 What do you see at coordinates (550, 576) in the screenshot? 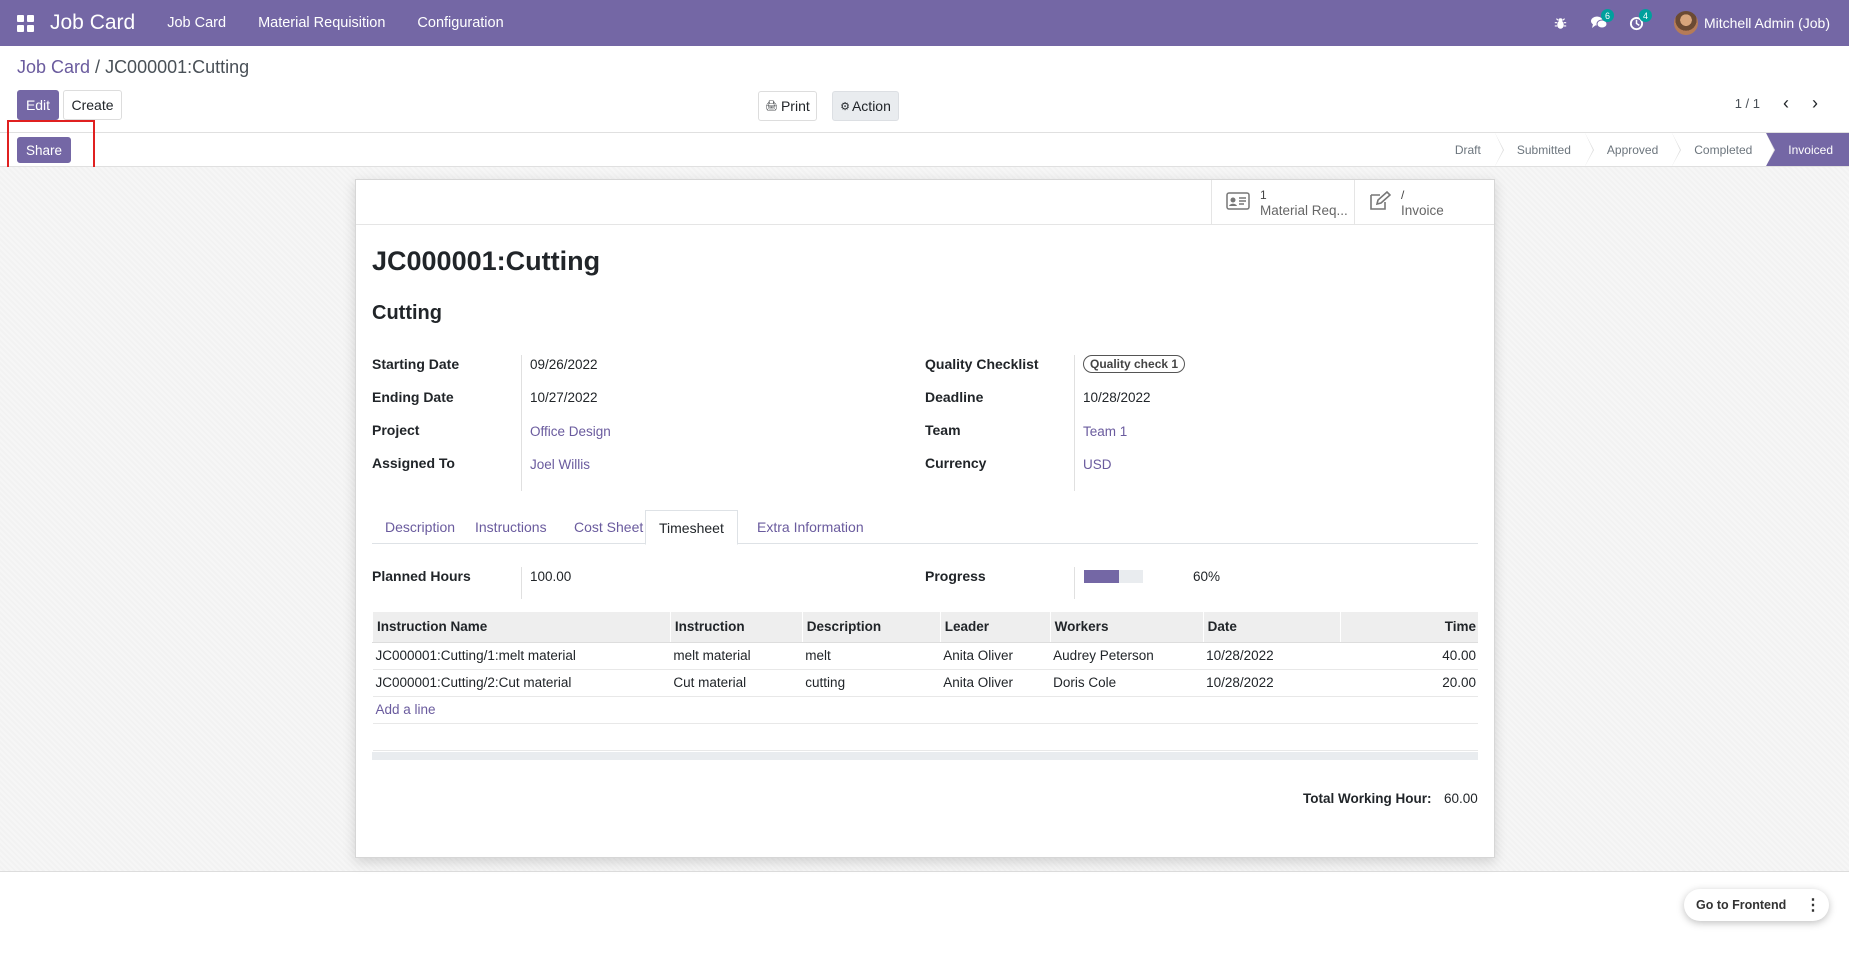
I see `planned-hours-field: 100.00` at bounding box center [550, 576].